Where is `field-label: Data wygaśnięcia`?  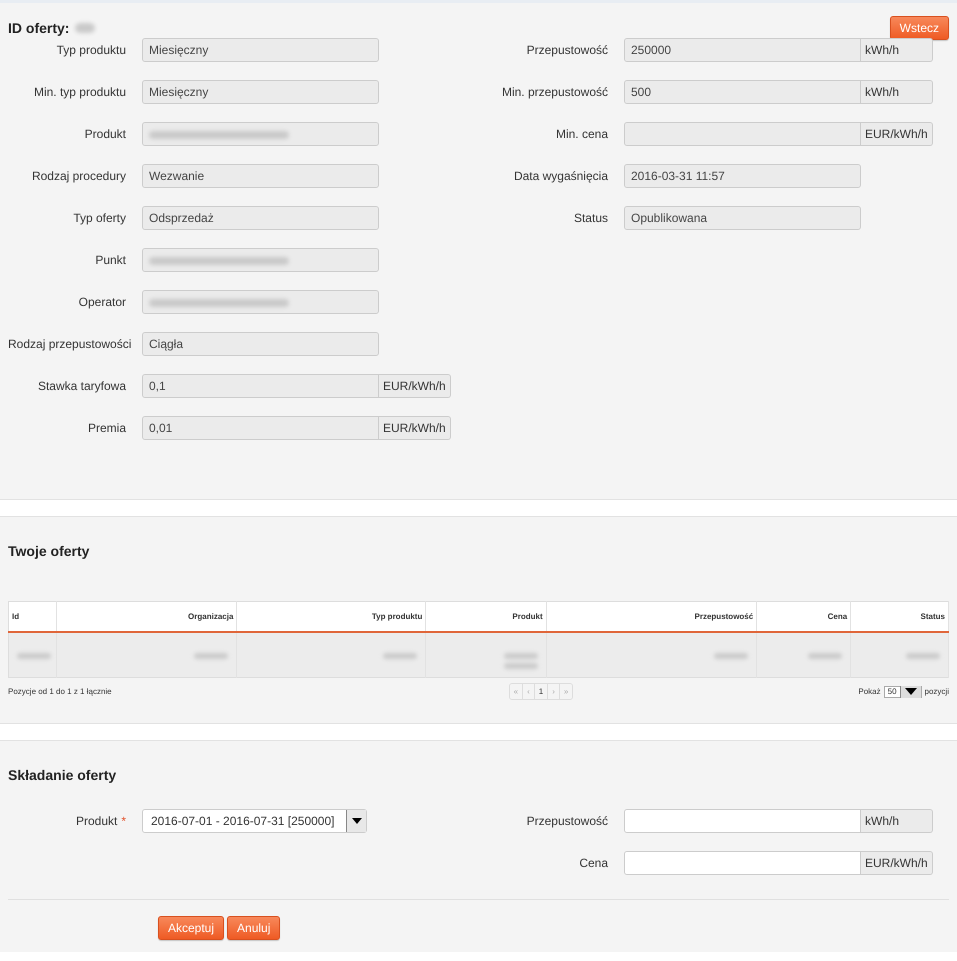
field-label: Data wygaśnięcia is located at coordinates (560, 176).